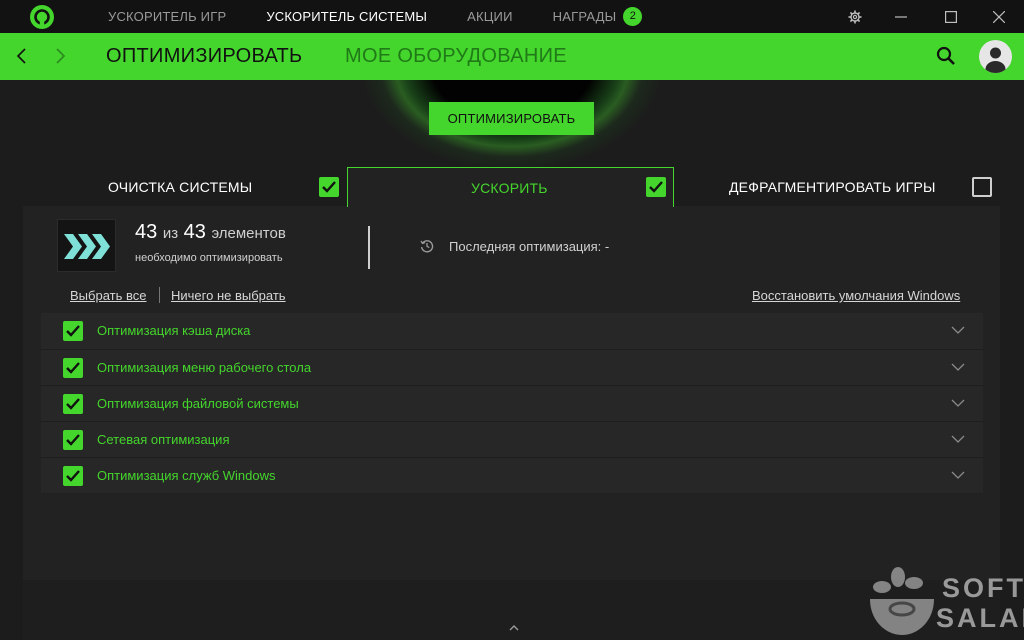 The image size is (1024, 640). I want to click on scroll-up-icon, so click(514, 628).